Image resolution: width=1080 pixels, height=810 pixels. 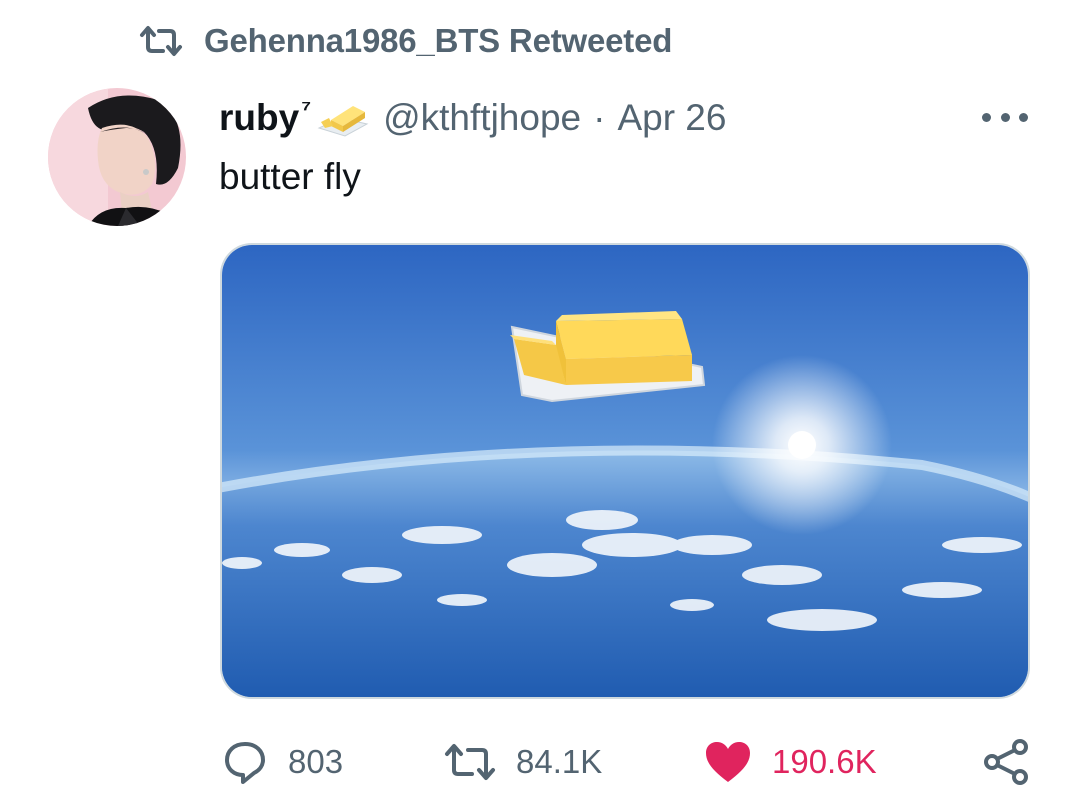 I want to click on tweet-date: Apr 26, so click(x=671, y=118).